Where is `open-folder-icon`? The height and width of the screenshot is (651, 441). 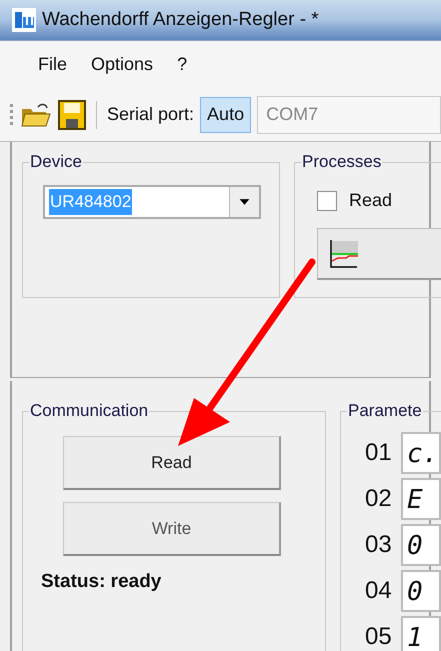
open-folder-icon is located at coordinates (36, 114).